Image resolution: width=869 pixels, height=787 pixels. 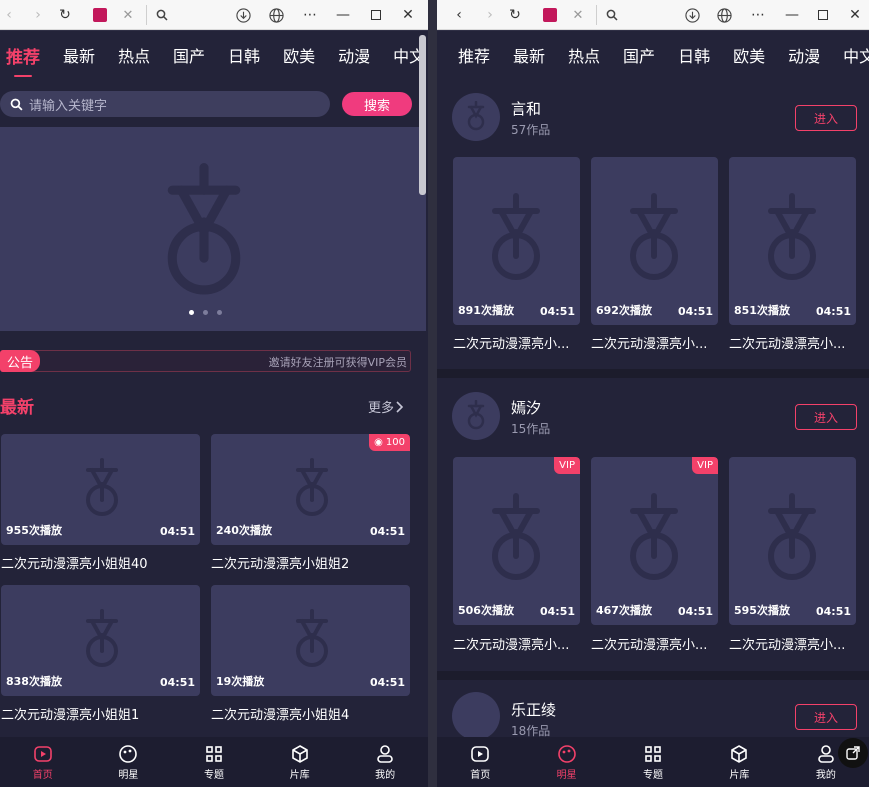 What do you see at coordinates (566, 775) in the screenshot?
I see `tabbar-label: 明星` at bounding box center [566, 775].